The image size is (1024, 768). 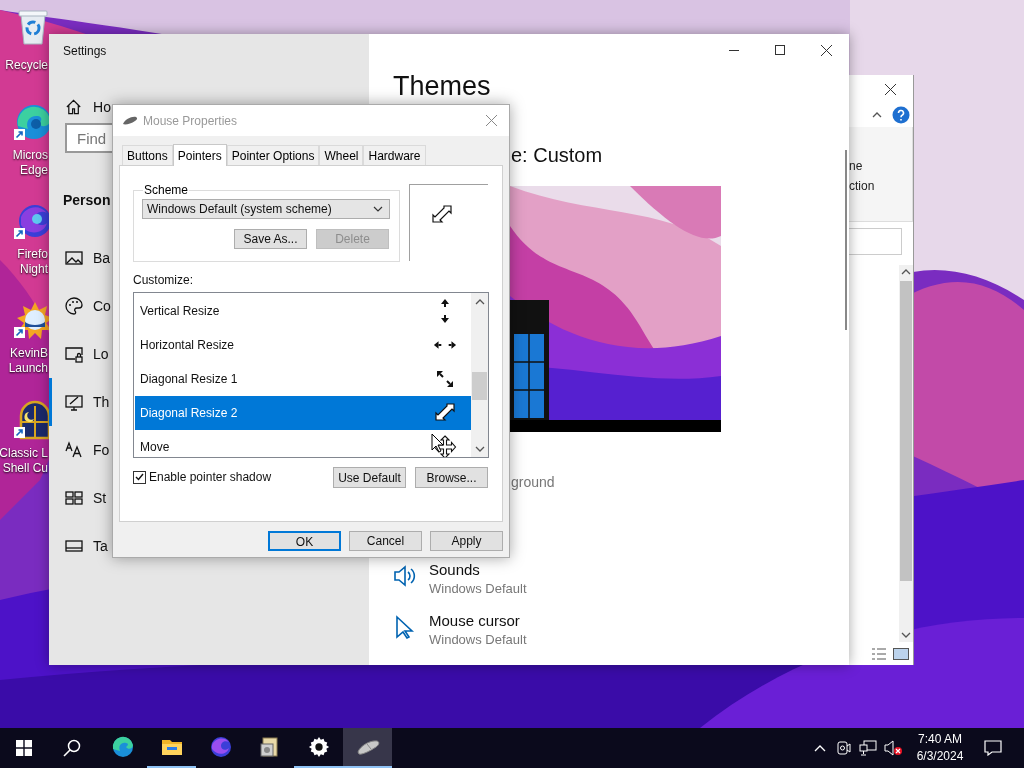 What do you see at coordinates (220, 747) in the screenshot?
I see `globe-icon` at bounding box center [220, 747].